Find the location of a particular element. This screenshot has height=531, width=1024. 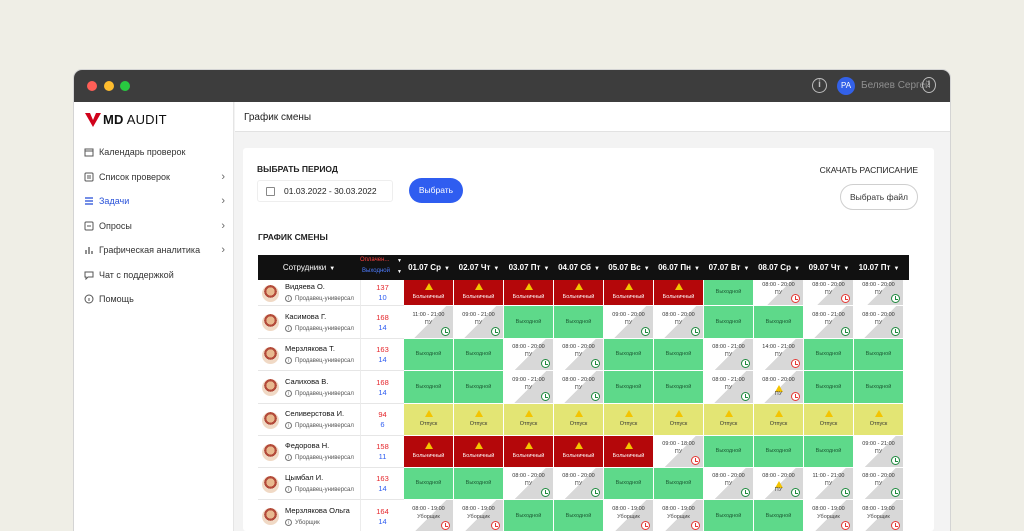

sidebar-item-3: Опросы › is located at coordinates (153, 226).